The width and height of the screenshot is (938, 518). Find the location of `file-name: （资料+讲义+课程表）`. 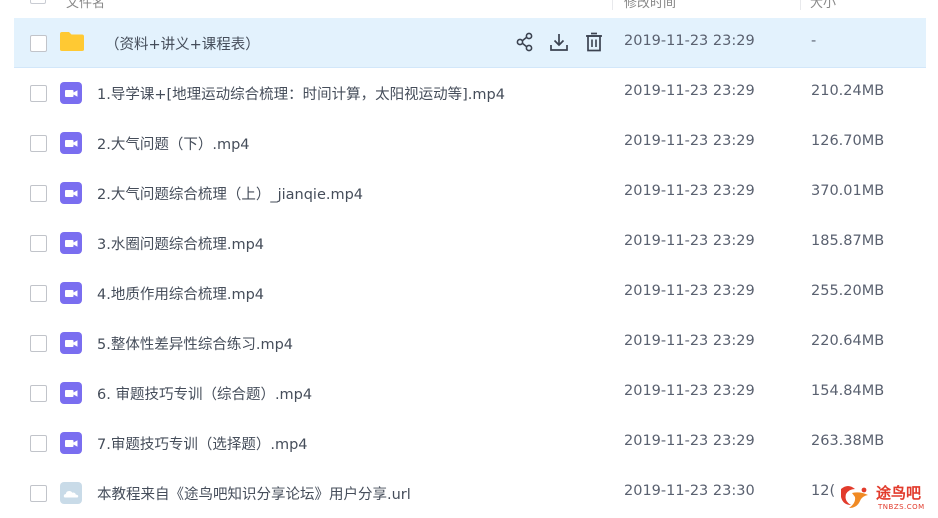

file-name: （资料+讲义+课程表） is located at coordinates (182, 43).